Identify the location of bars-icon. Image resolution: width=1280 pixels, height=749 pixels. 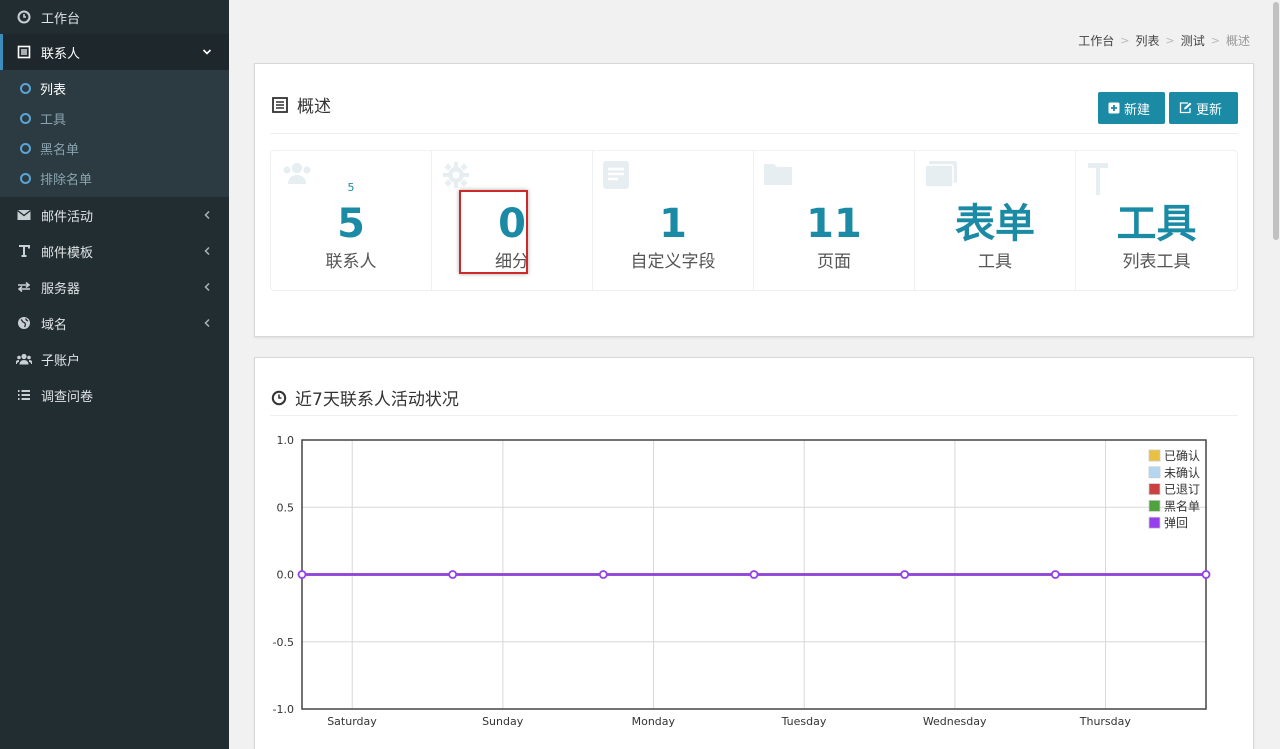
(24, 395).